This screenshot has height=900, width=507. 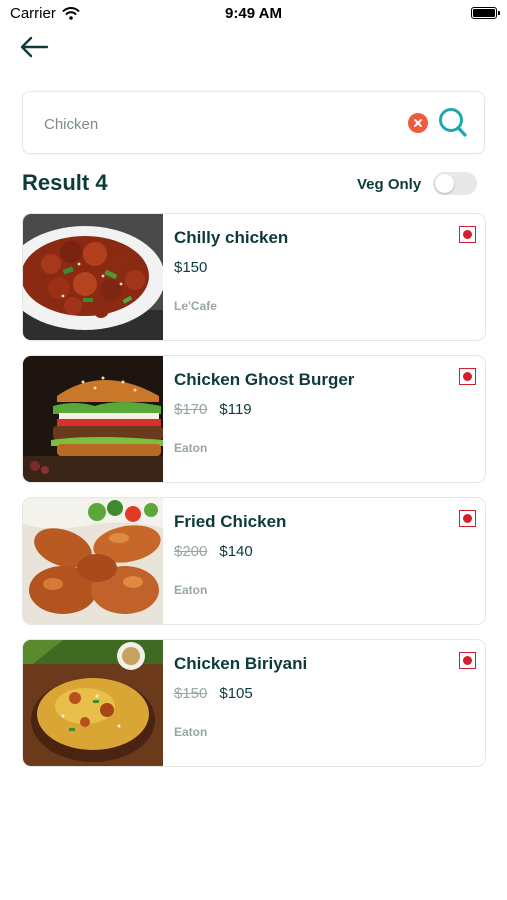 What do you see at coordinates (485, 13) in the screenshot?
I see `battery-icon` at bounding box center [485, 13].